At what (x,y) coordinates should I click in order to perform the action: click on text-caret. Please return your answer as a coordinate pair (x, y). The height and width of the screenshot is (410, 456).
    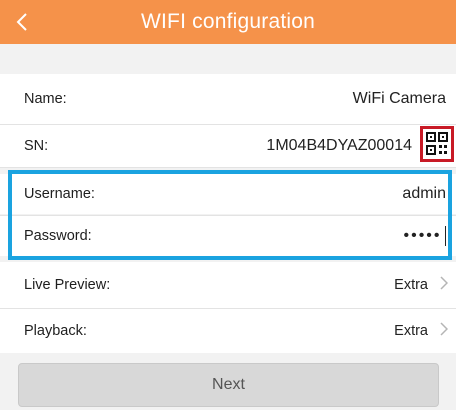
    Looking at the image, I should click on (445, 236).